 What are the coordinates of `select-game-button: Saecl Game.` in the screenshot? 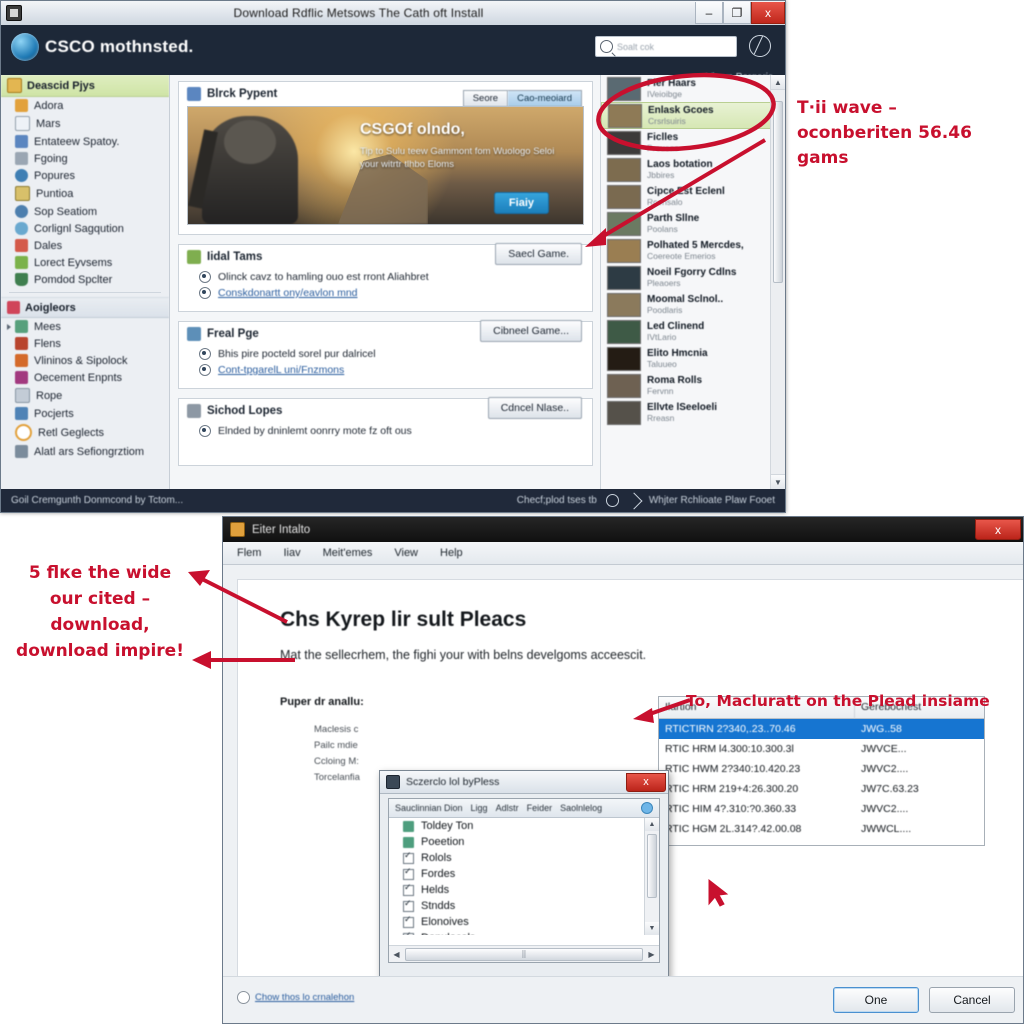 It's located at (538, 254).